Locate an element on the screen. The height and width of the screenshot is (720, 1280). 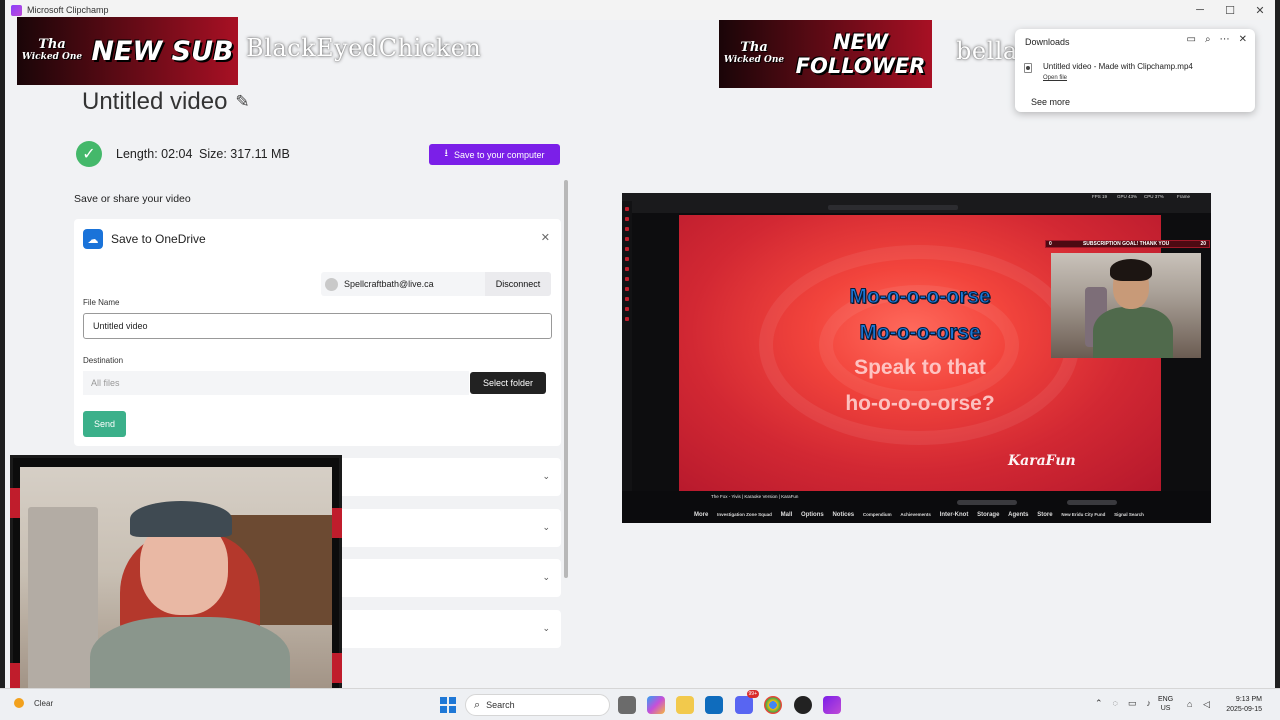
nav-item: Options is located at coordinates (812, 515).